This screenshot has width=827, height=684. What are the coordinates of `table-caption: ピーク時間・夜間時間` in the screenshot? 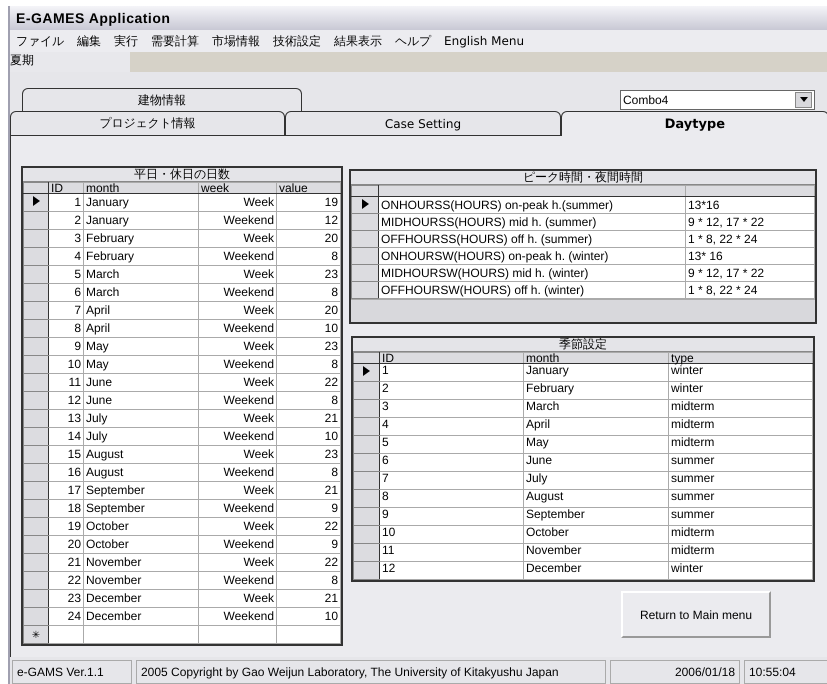 It's located at (583, 178).